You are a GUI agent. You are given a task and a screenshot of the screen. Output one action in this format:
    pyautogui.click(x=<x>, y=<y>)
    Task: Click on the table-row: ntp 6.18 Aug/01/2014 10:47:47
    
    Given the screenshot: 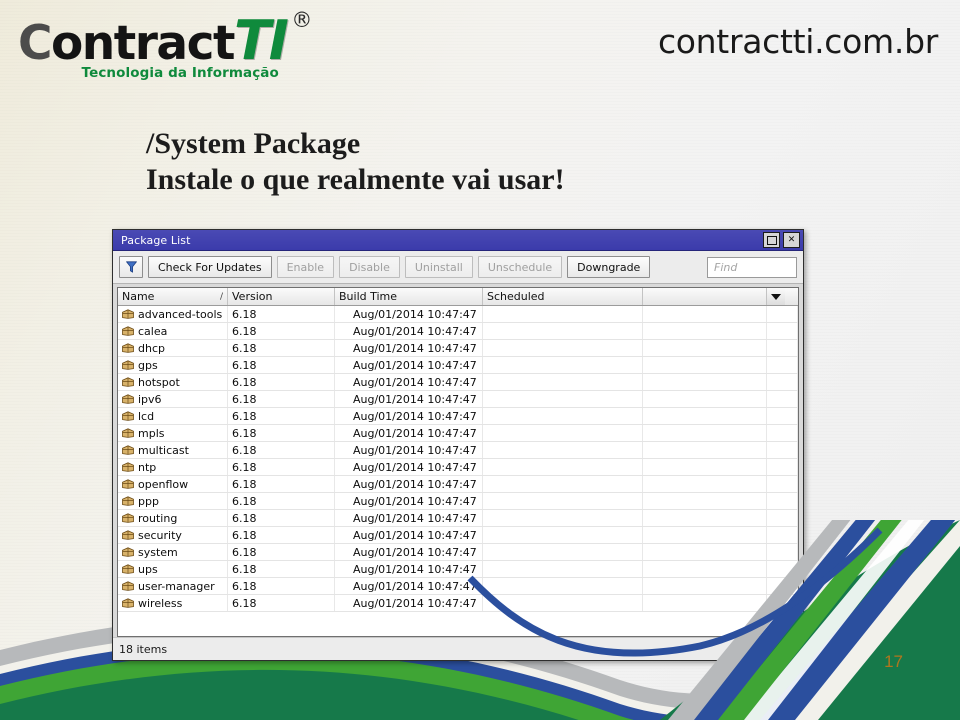 What is the action you would take?
    pyautogui.click(x=458, y=467)
    